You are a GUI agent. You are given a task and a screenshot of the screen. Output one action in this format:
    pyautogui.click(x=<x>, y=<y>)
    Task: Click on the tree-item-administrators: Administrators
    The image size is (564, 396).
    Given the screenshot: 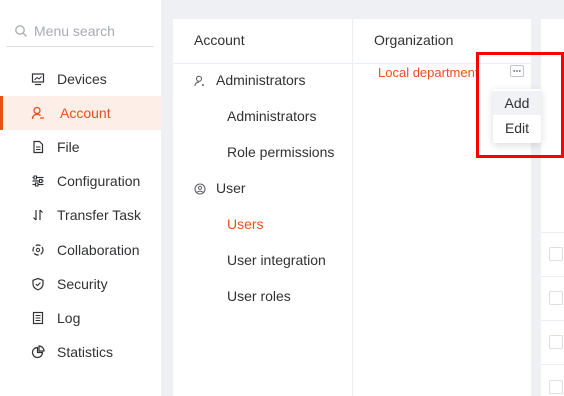 What is the action you would take?
    pyautogui.click(x=271, y=116)
    